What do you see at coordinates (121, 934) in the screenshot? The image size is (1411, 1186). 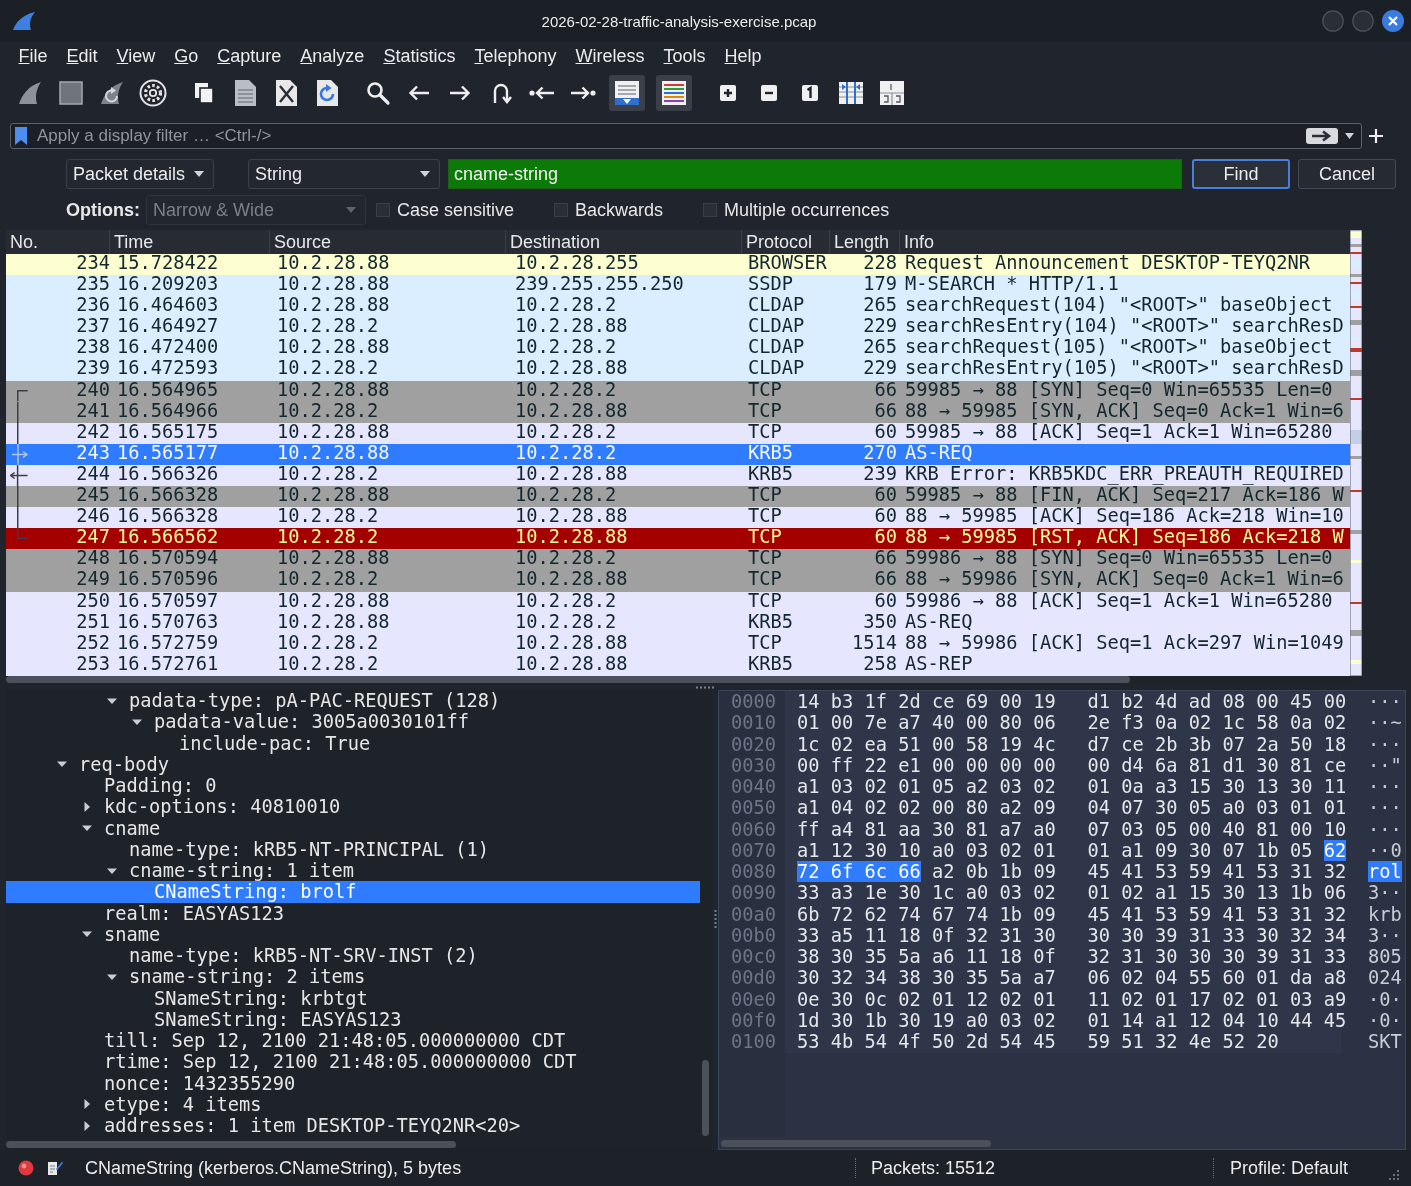 I see `tree-item: sname` at bounding box center [121, 934].